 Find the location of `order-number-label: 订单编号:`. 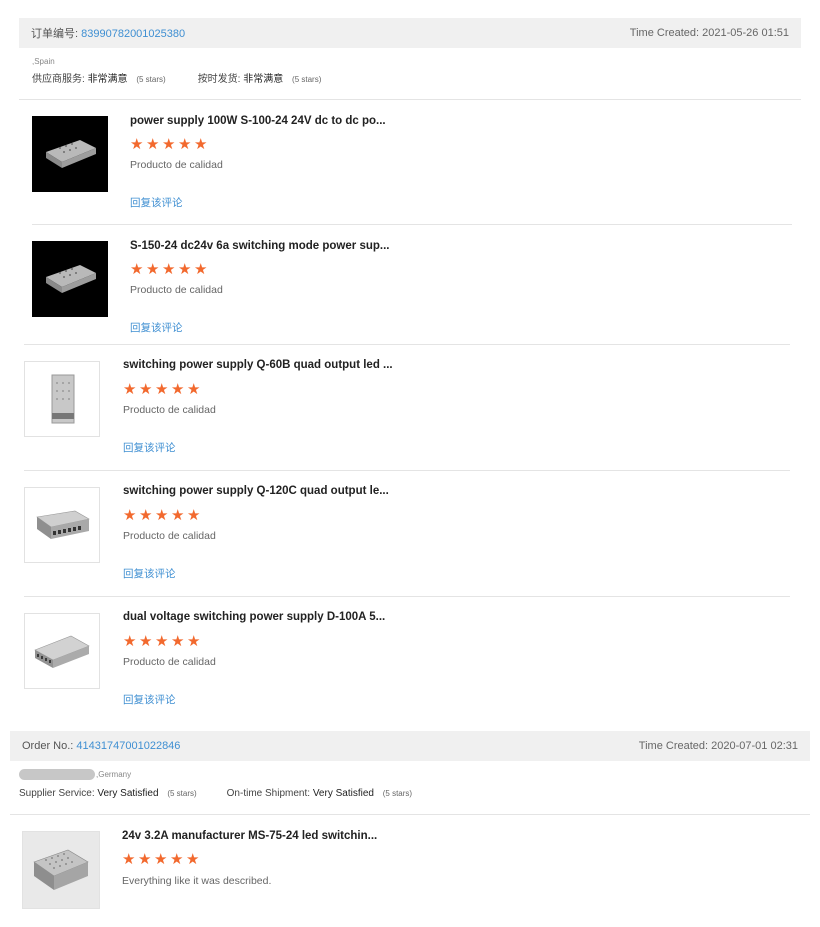

order-number-label: 订单编号: is located at coordinates (55, 34).